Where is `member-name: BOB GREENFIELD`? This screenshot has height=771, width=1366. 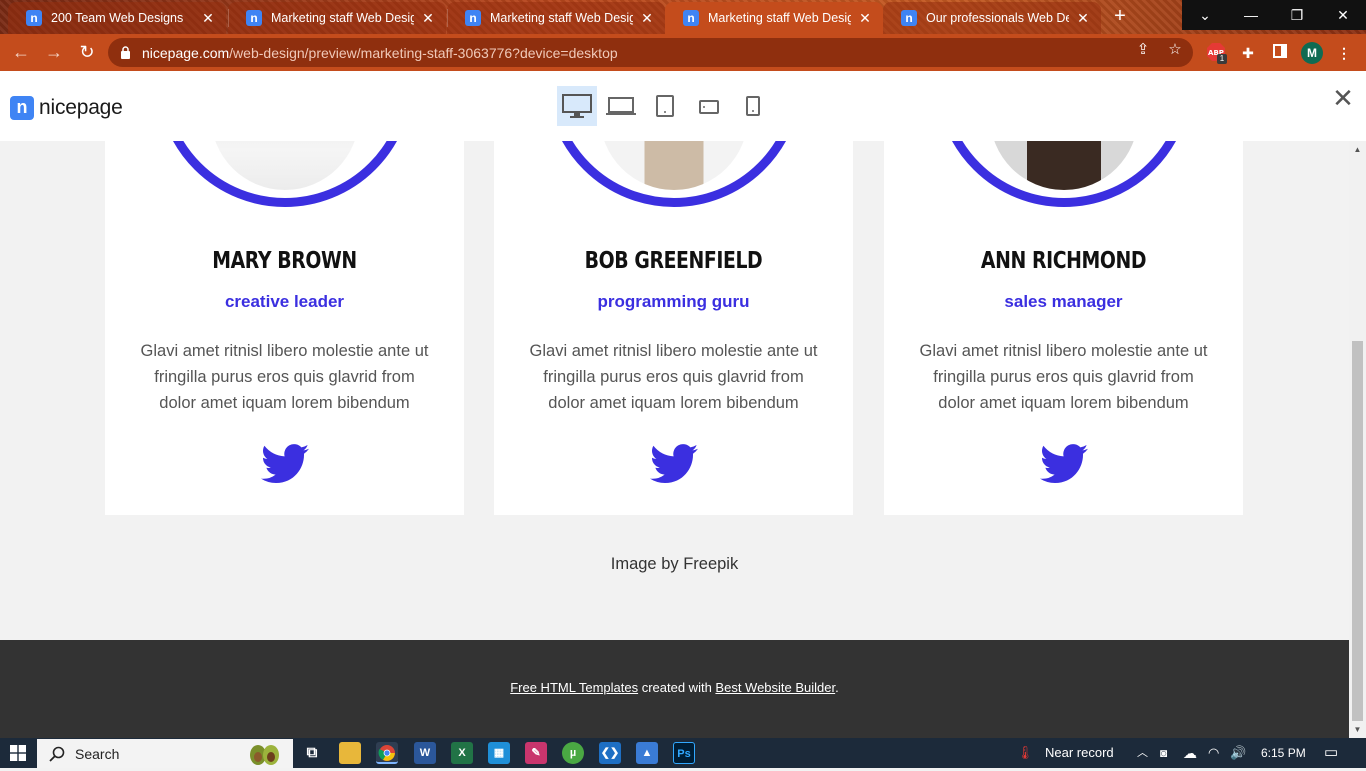
member-name: BOB GREENFIELD is located at coordinates (673, 261).